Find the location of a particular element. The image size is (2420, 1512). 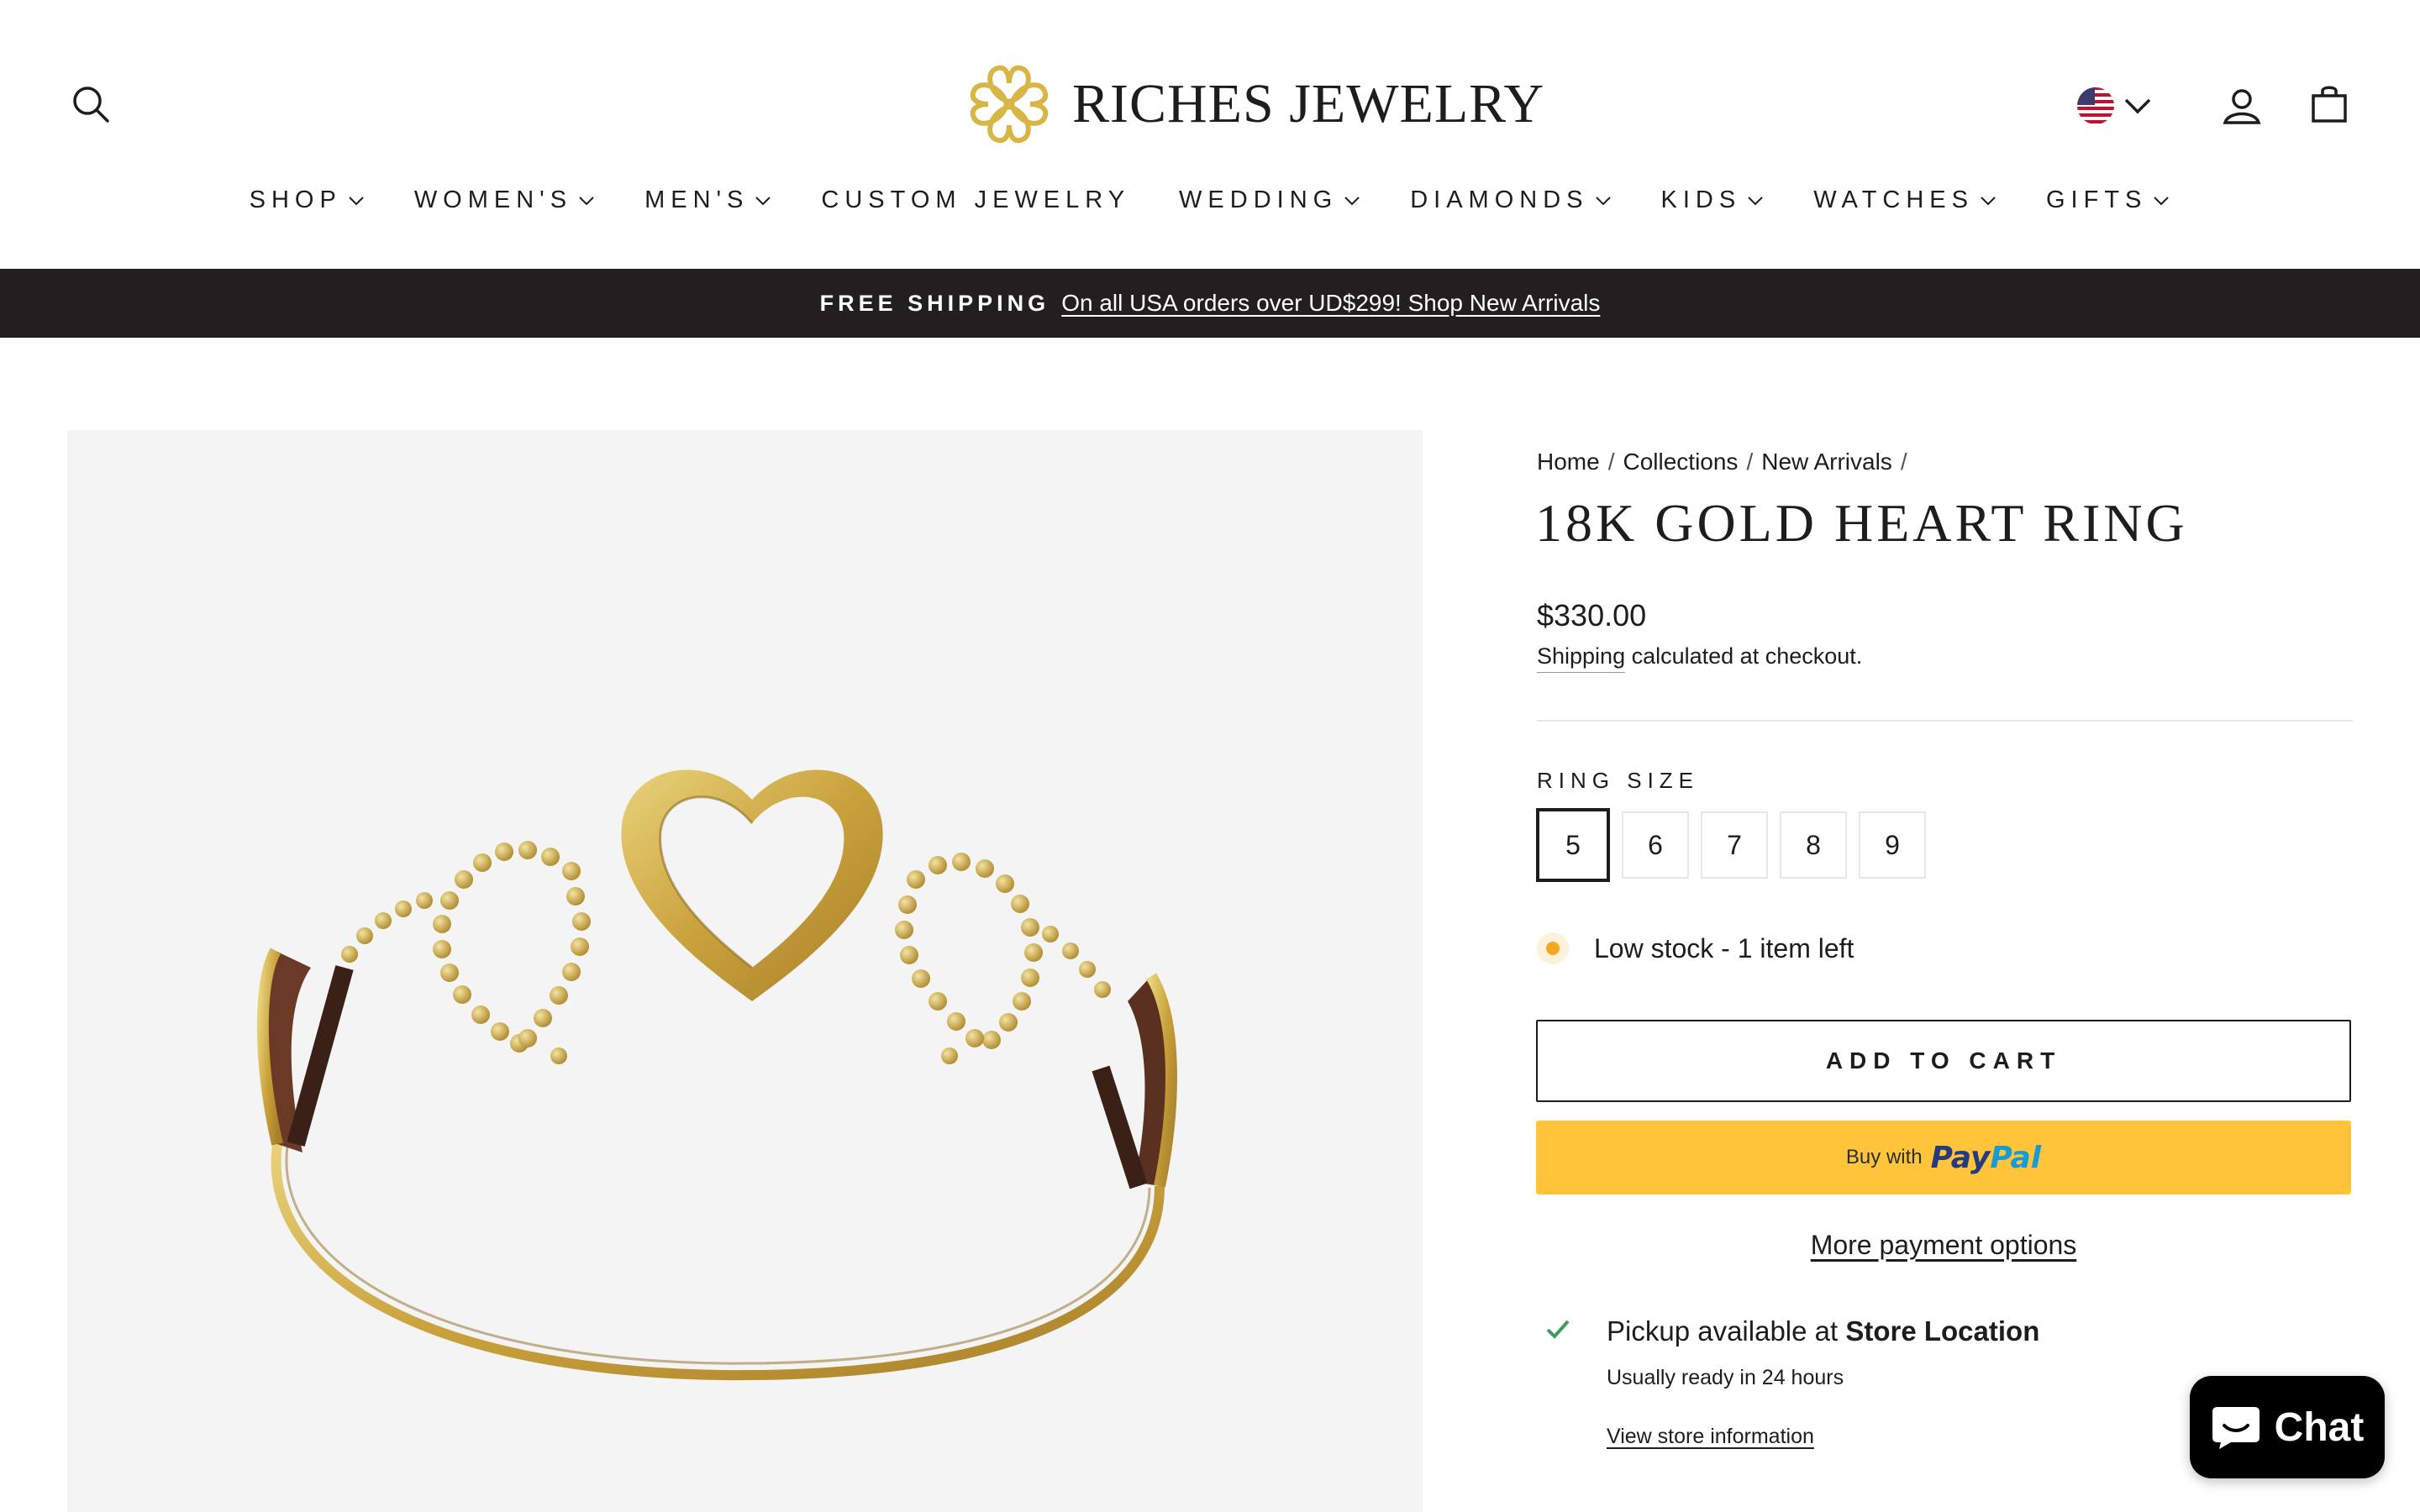

announcement-title: FREE SHIPPING is located at coordinates (934, 303).